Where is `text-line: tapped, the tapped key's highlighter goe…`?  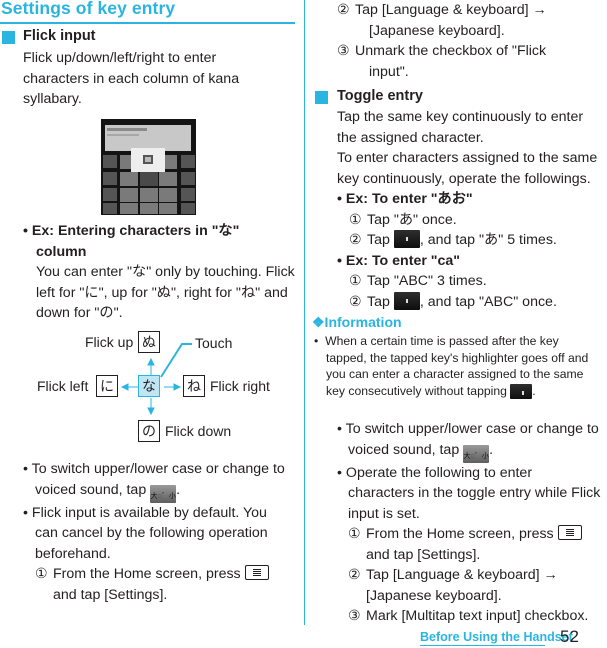
text-line: tapped, the tapped key's highlighter goe… is located at coordinates (457, 357).